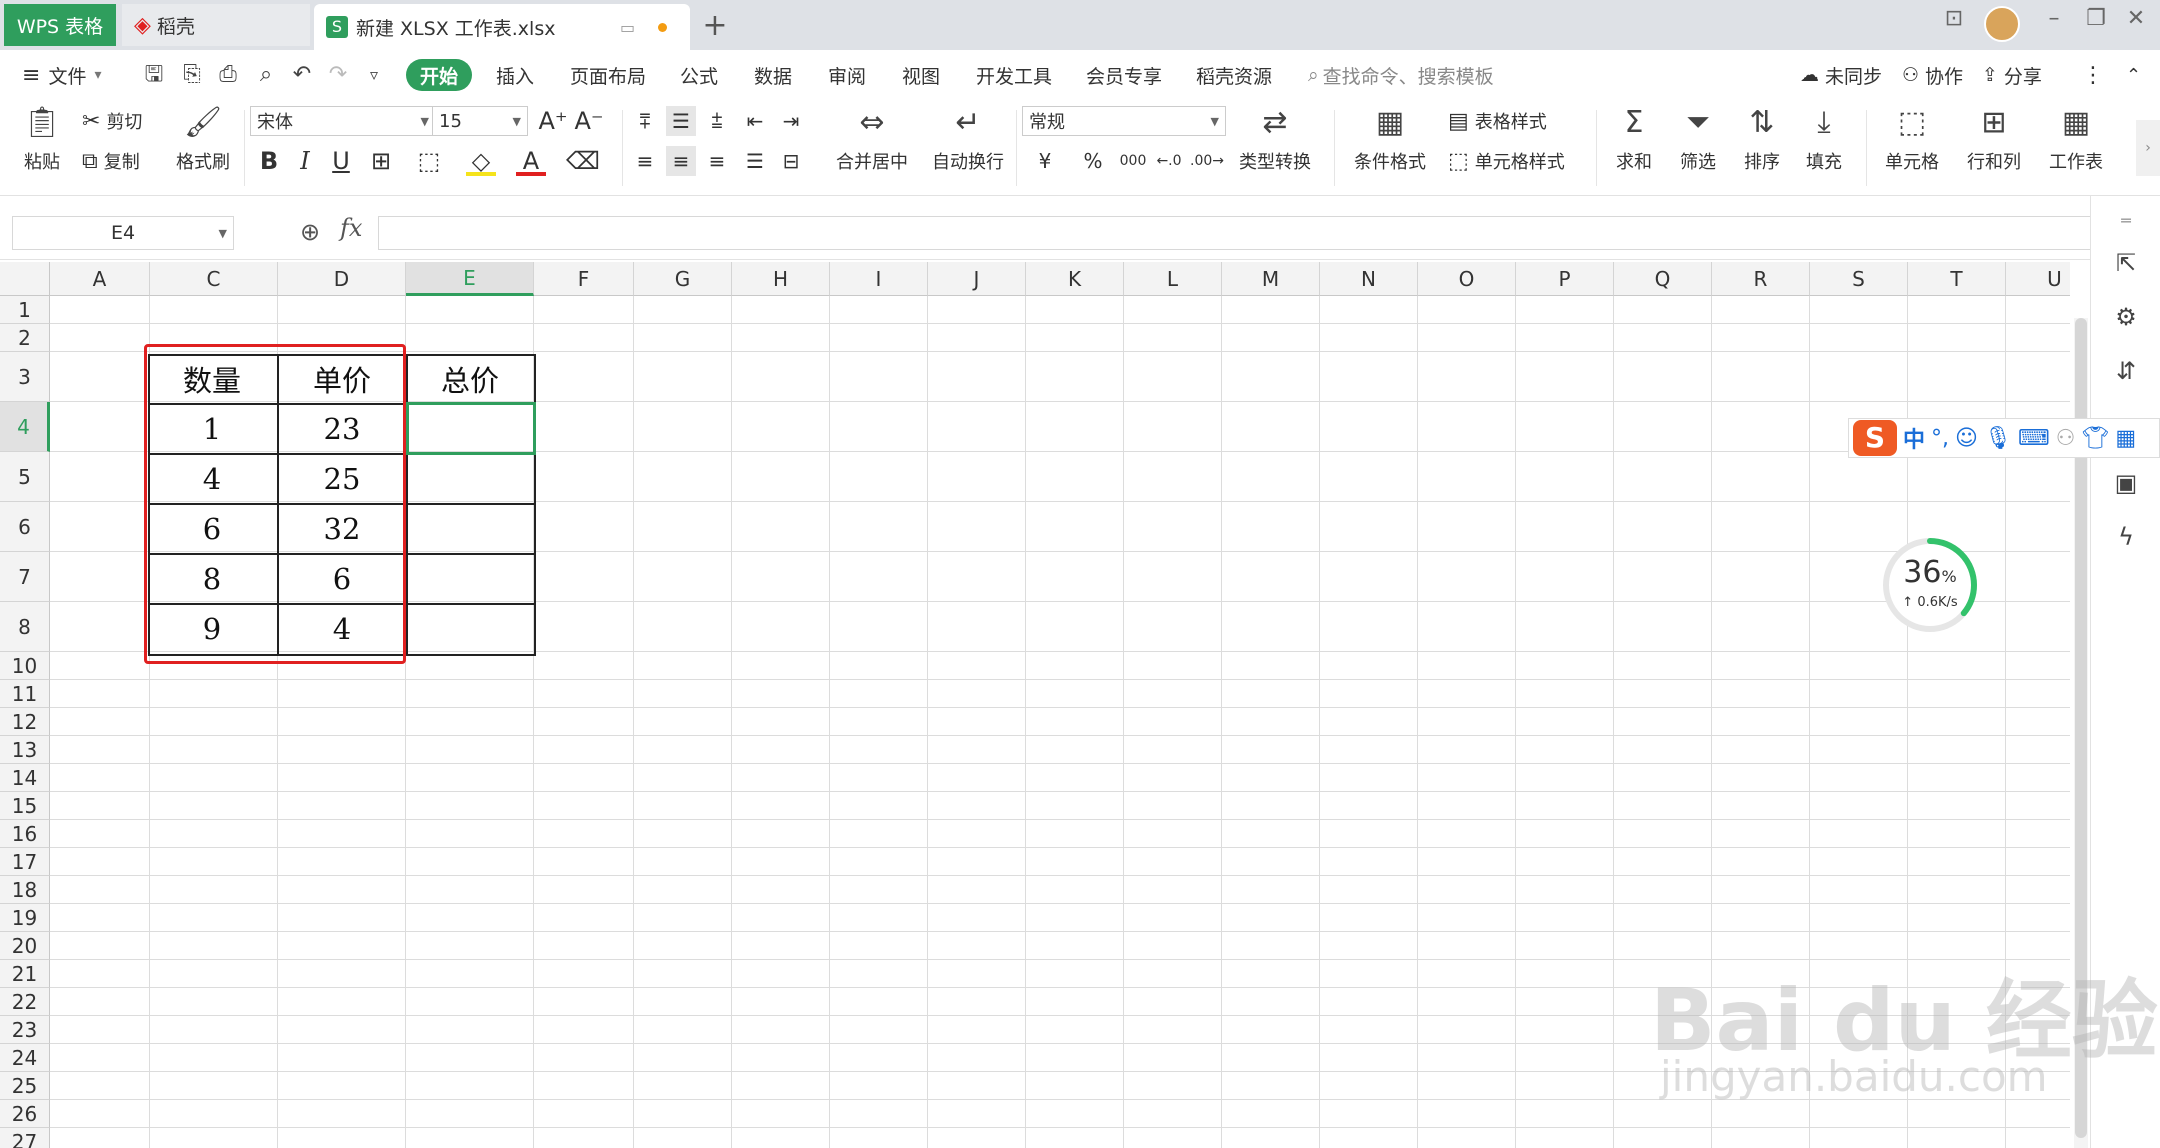  I want to click on column-header-r: R, so click(1761, 279).